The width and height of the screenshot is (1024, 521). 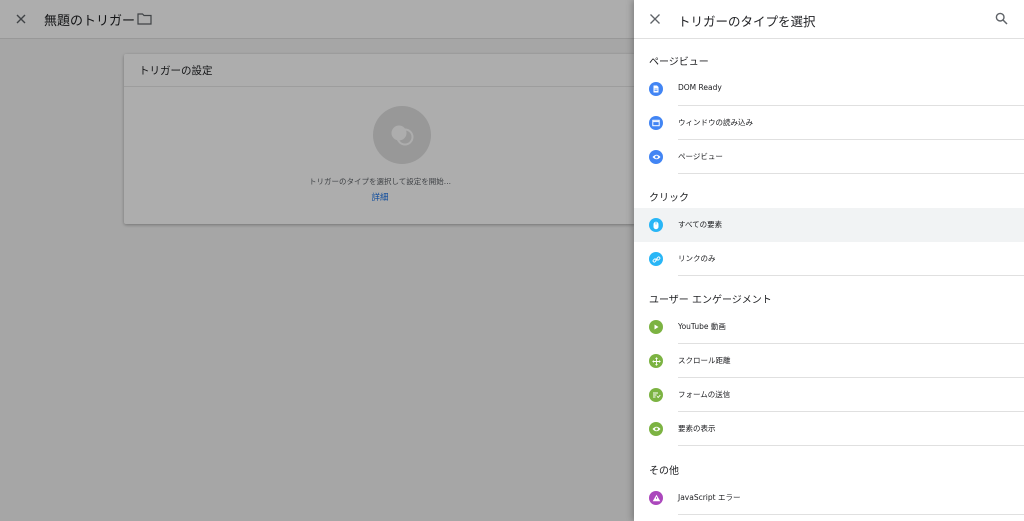 I want to click on item-label: すべての要素, so click(x=700, y=224).